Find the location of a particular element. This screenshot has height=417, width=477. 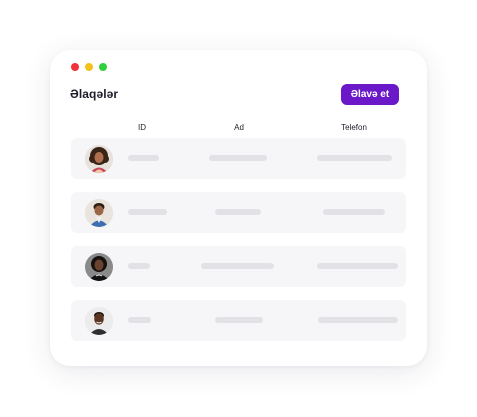

window-controls is located at coordinates (89, 67).